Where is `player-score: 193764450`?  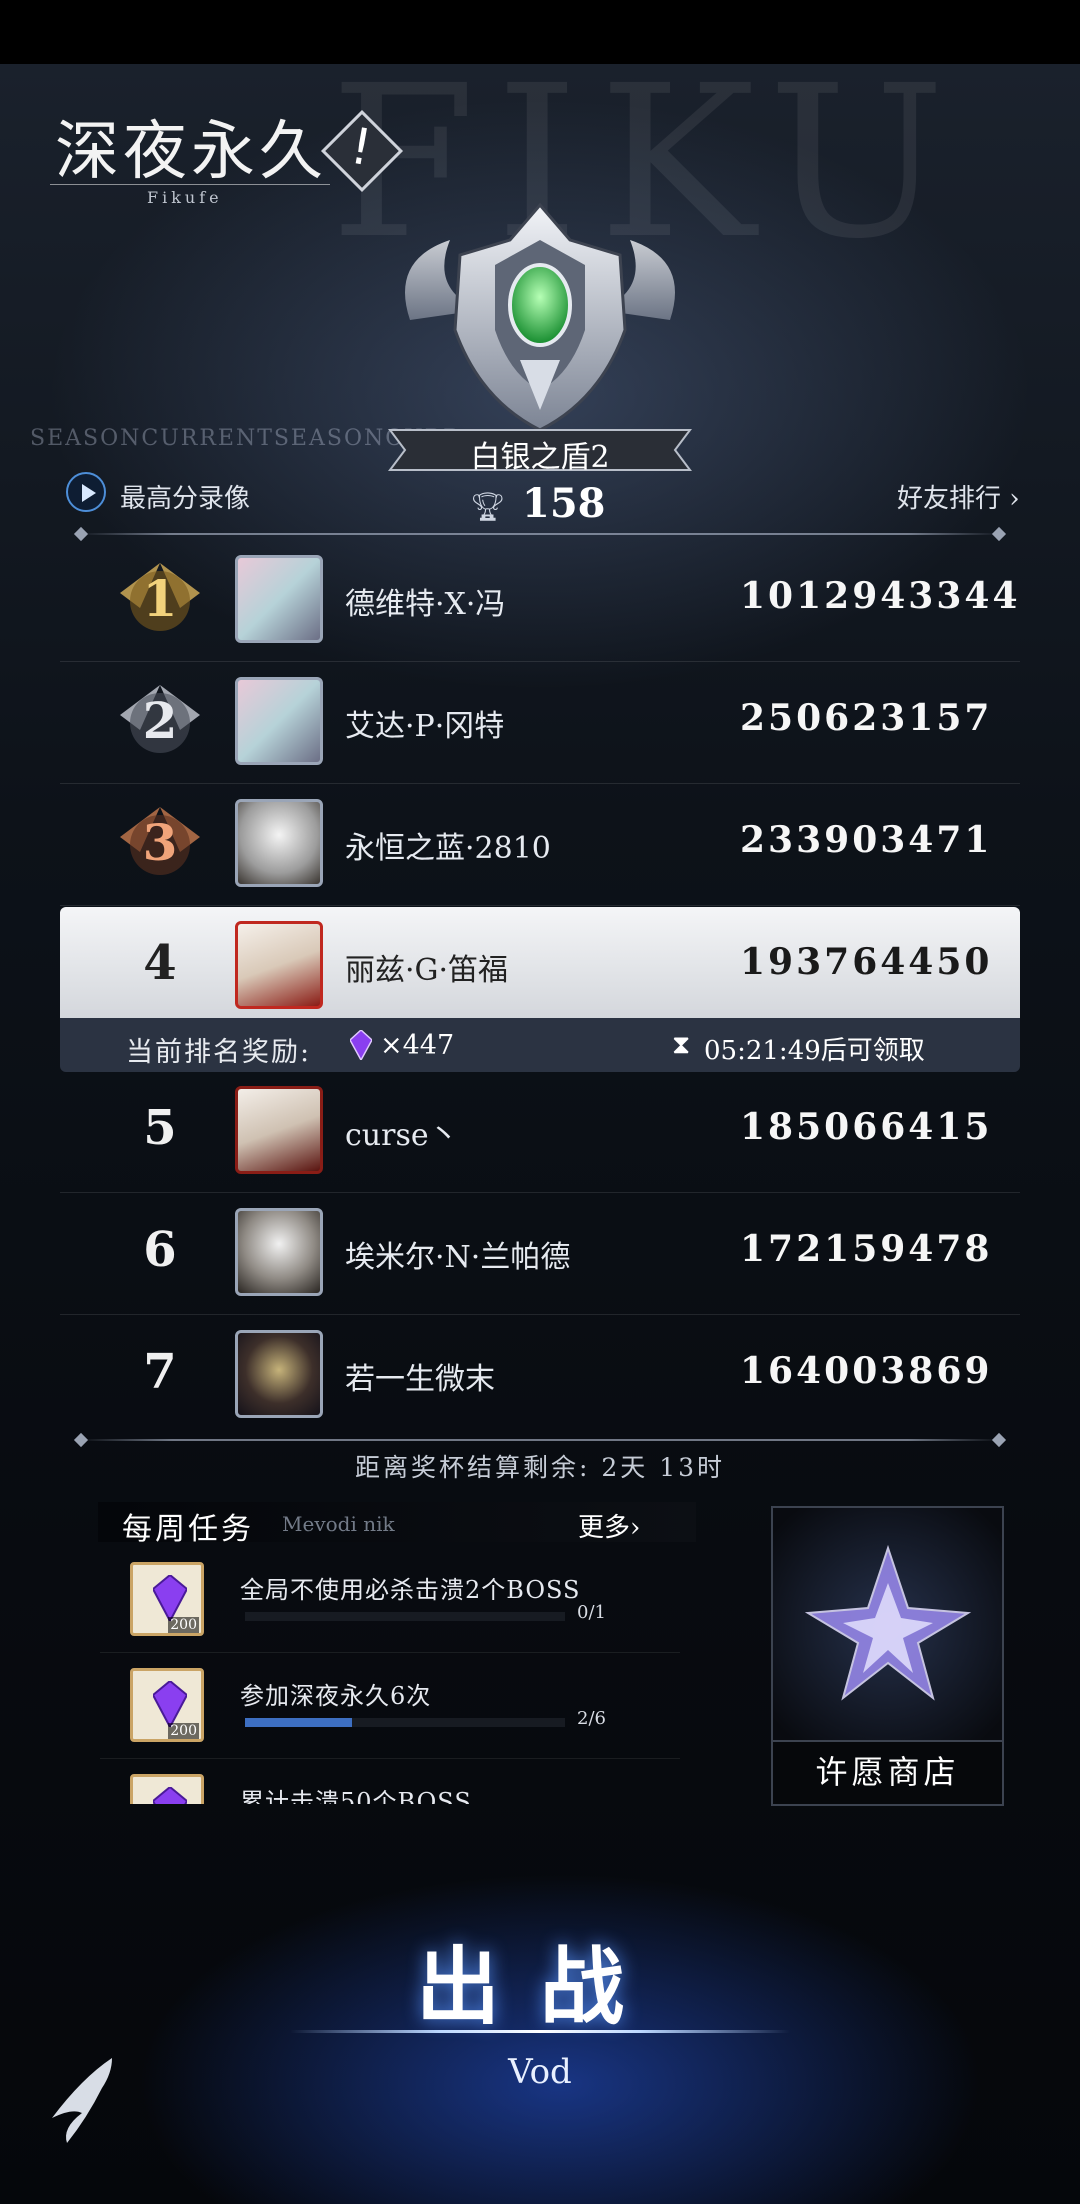
player-score: 193764450 is located at coordinates (866, 962).